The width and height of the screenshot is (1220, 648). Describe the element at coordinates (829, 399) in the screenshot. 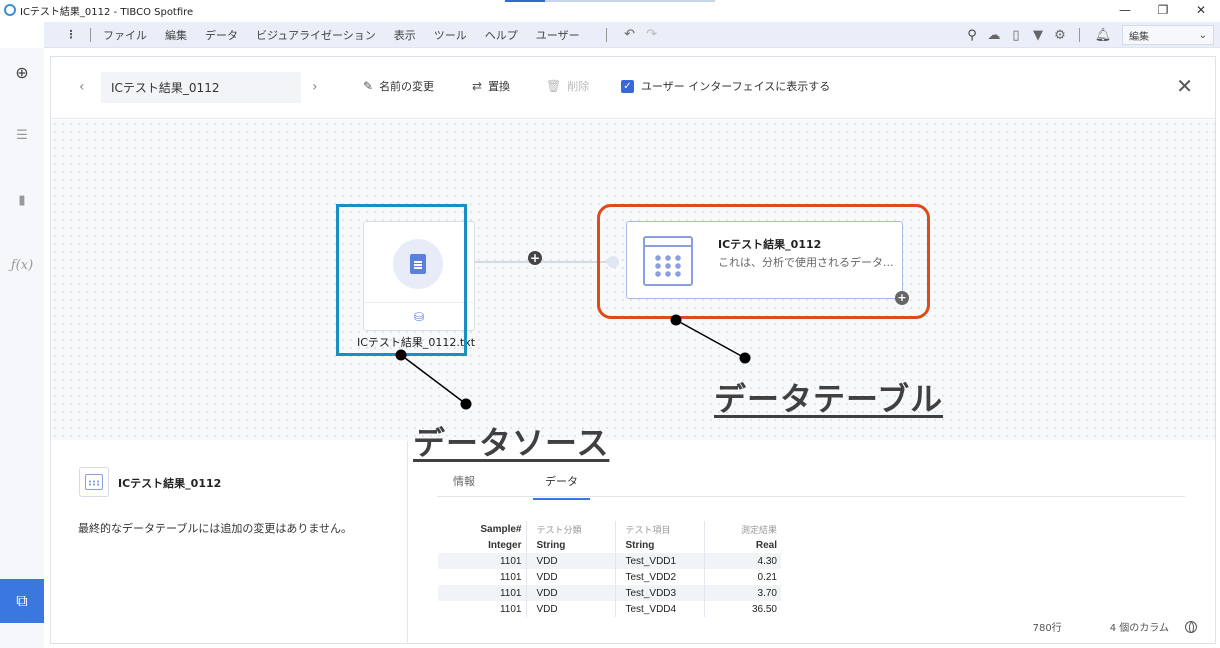

I see `data-table-annotation: データテーブル` at that location.